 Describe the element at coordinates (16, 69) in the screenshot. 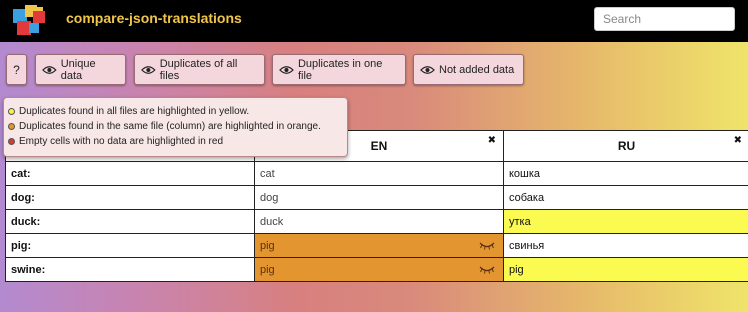

I see `help-button: ?` at that location.